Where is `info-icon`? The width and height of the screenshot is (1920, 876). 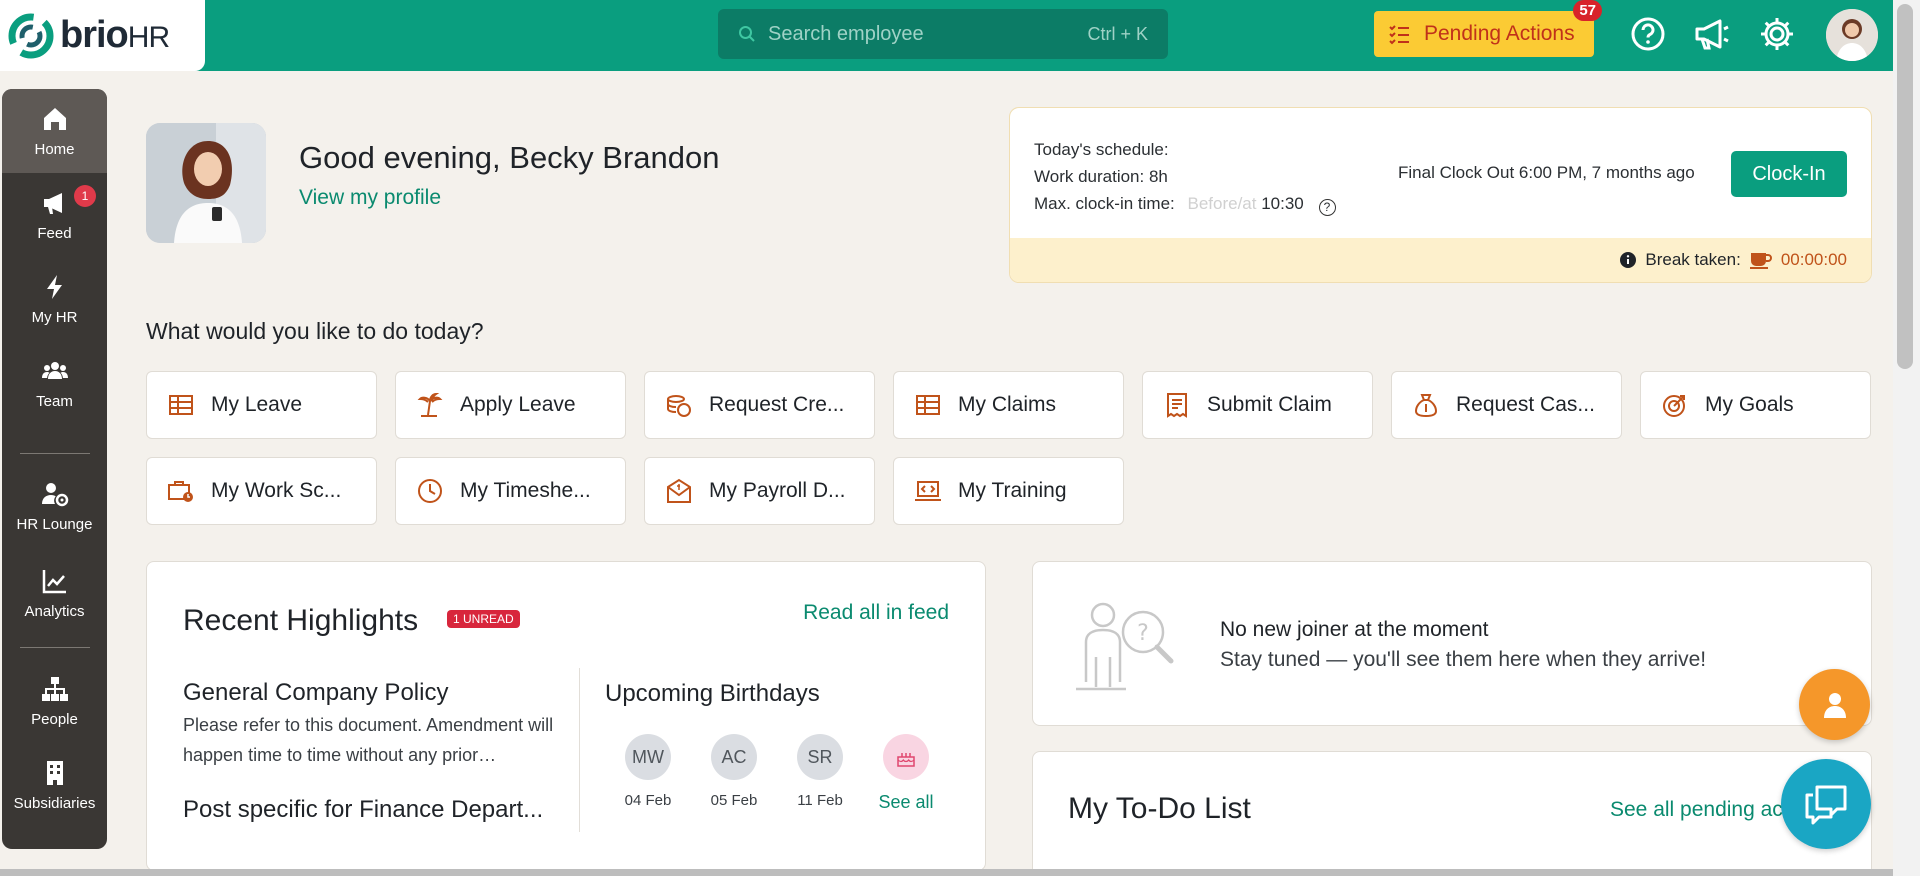 info-icon is located at coordinates (1628, 260).